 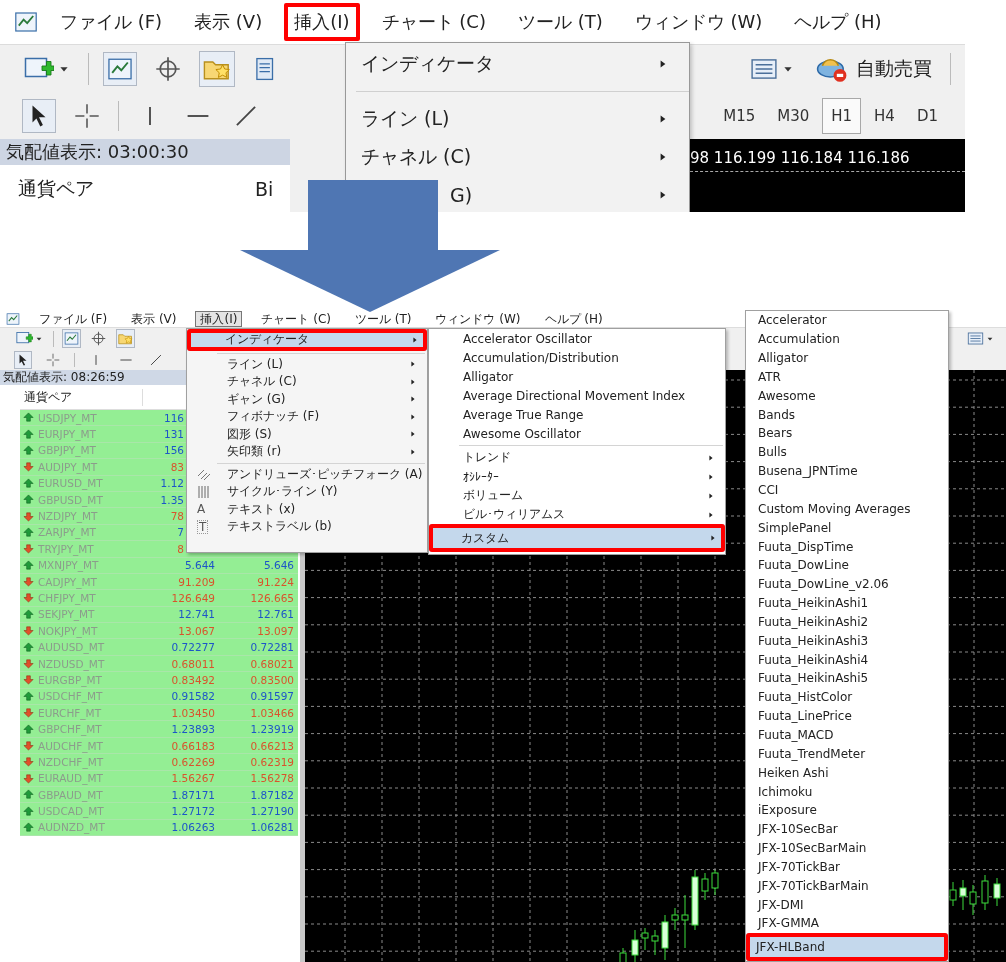 I want to click on menu-item: Fuuta_HeikinAshi2, so click(x=847, y=622).